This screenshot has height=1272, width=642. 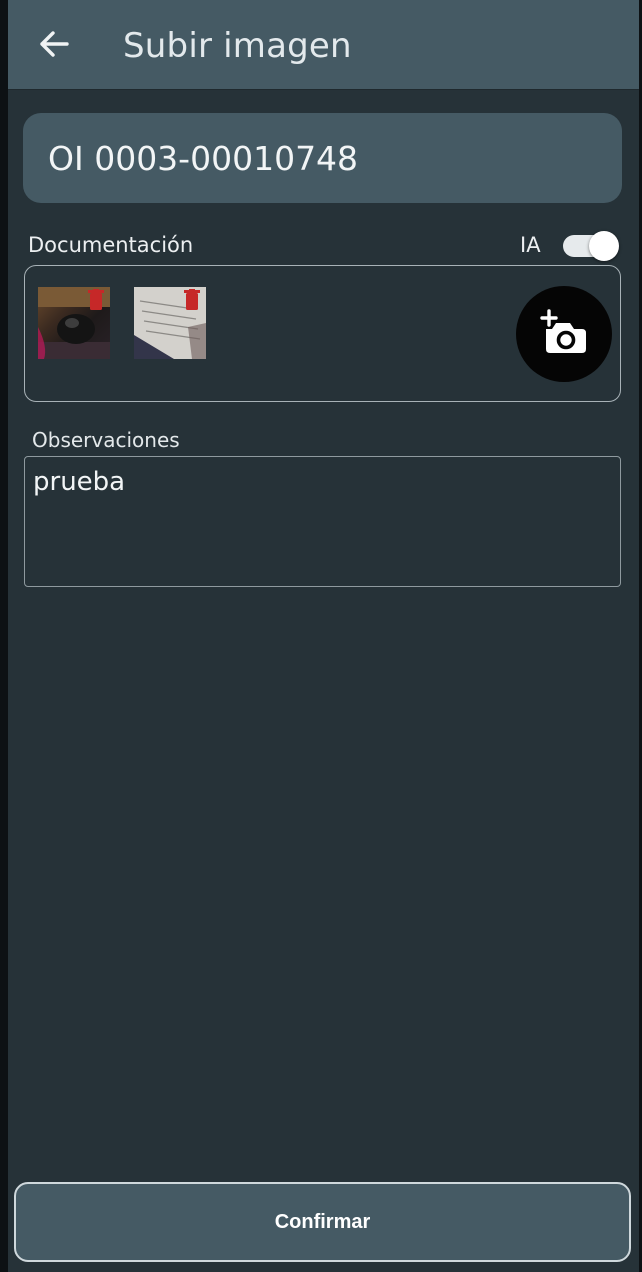 What do you see at coordinates (530, 245) in the screenshot?
I see `ia-label: IA` at bounding box center [530, 245].